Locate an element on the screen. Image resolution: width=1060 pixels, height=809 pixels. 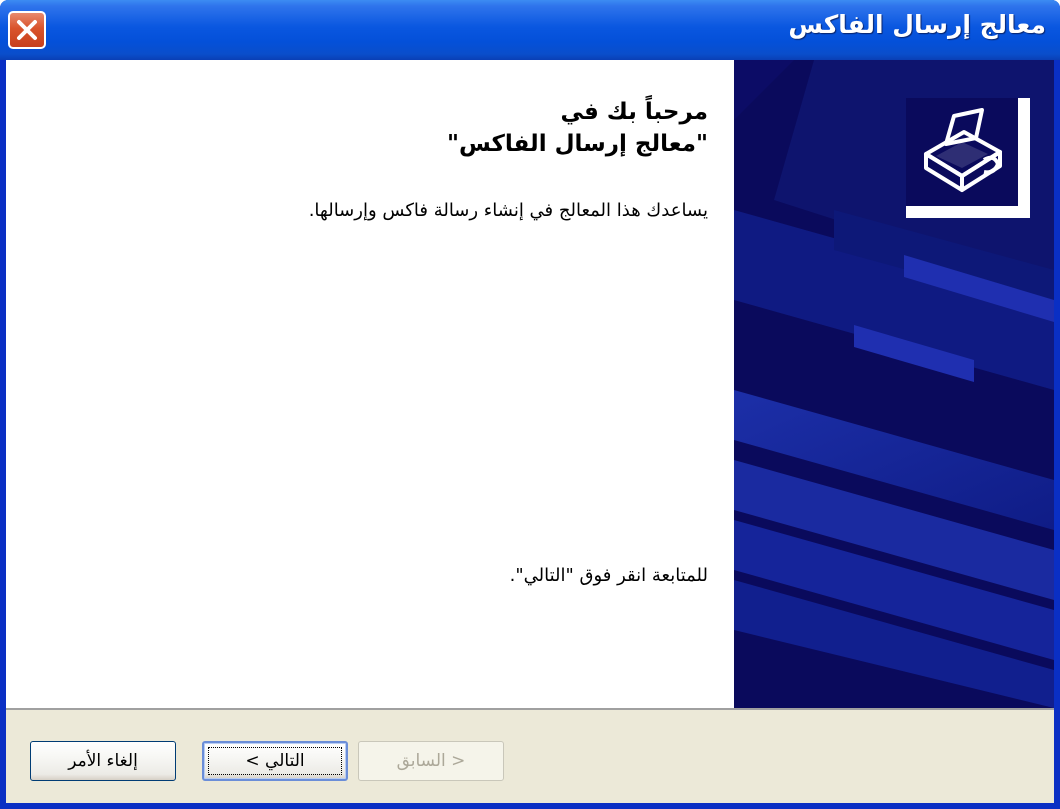
button-bar: إلغاء الأمر التالي > < السابق is located at coordinates (530, 756).